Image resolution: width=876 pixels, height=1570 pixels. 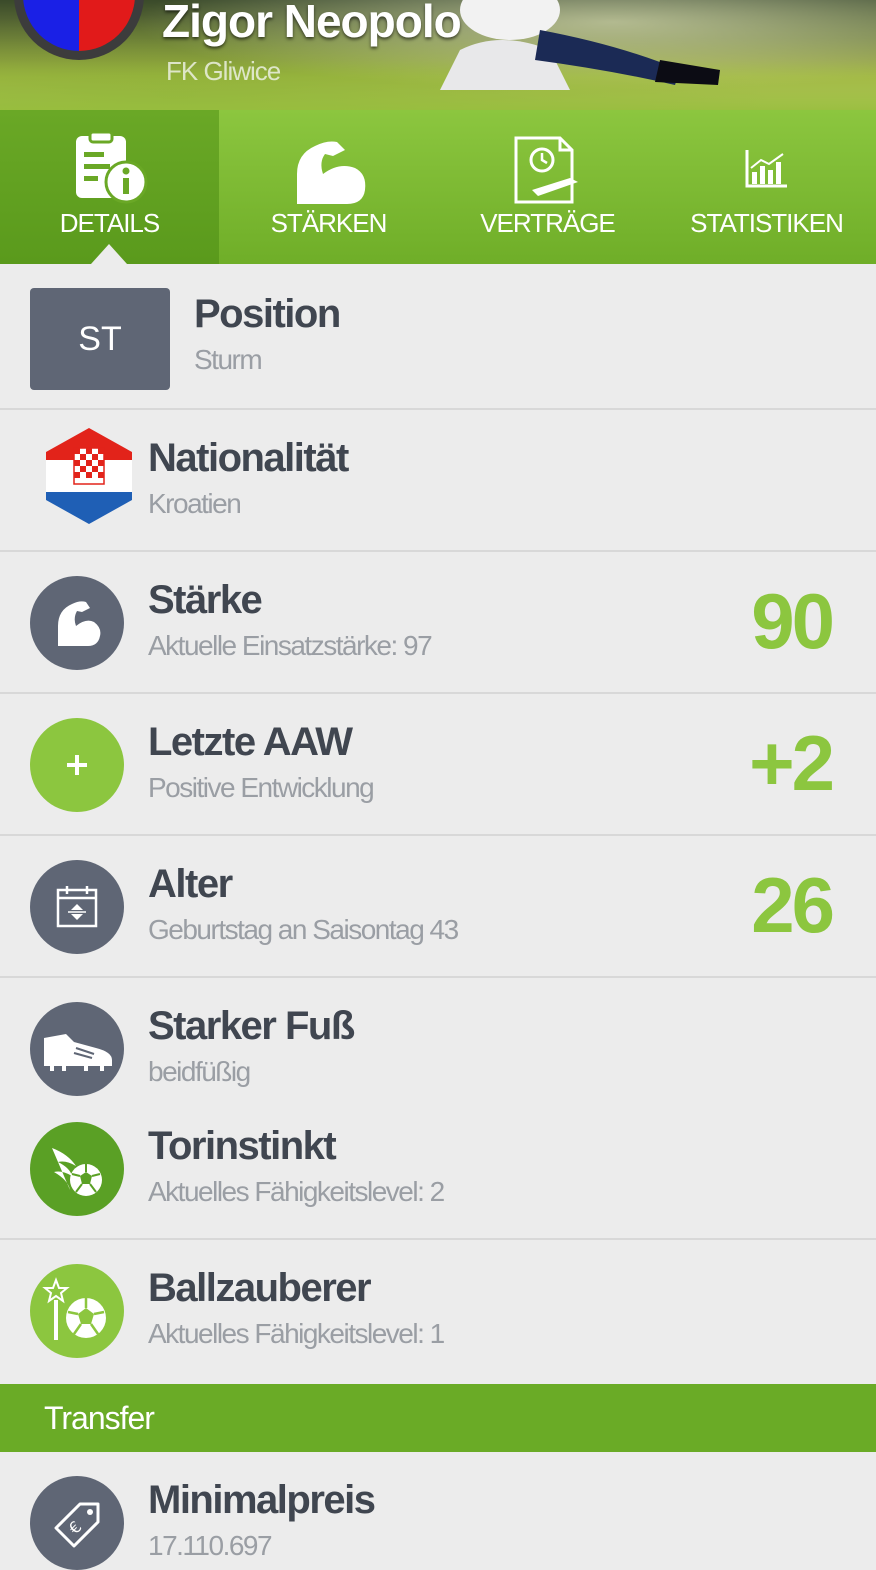 I want to click on club-name: FK Gliwice, so click(x=223, y=71).